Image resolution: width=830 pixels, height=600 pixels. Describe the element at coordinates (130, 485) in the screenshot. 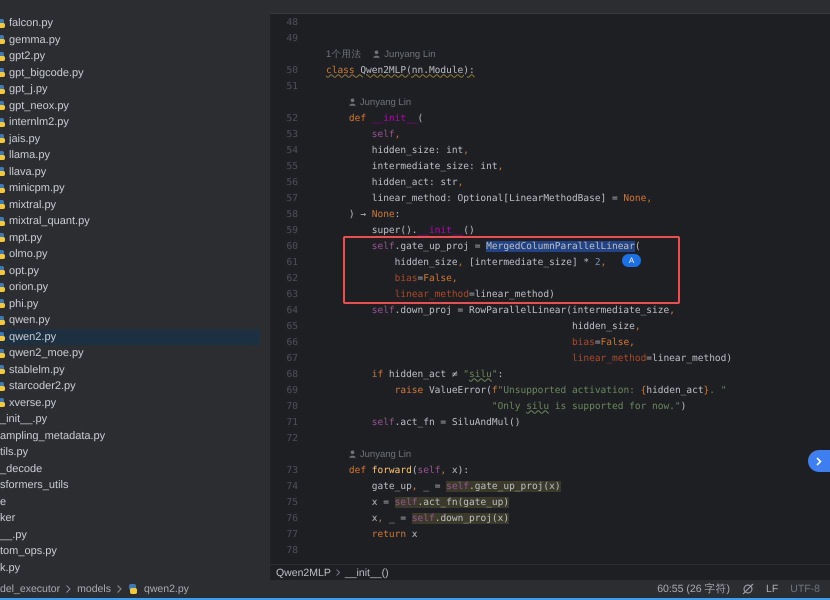

I see `file-item: sformers_utils` at that location.